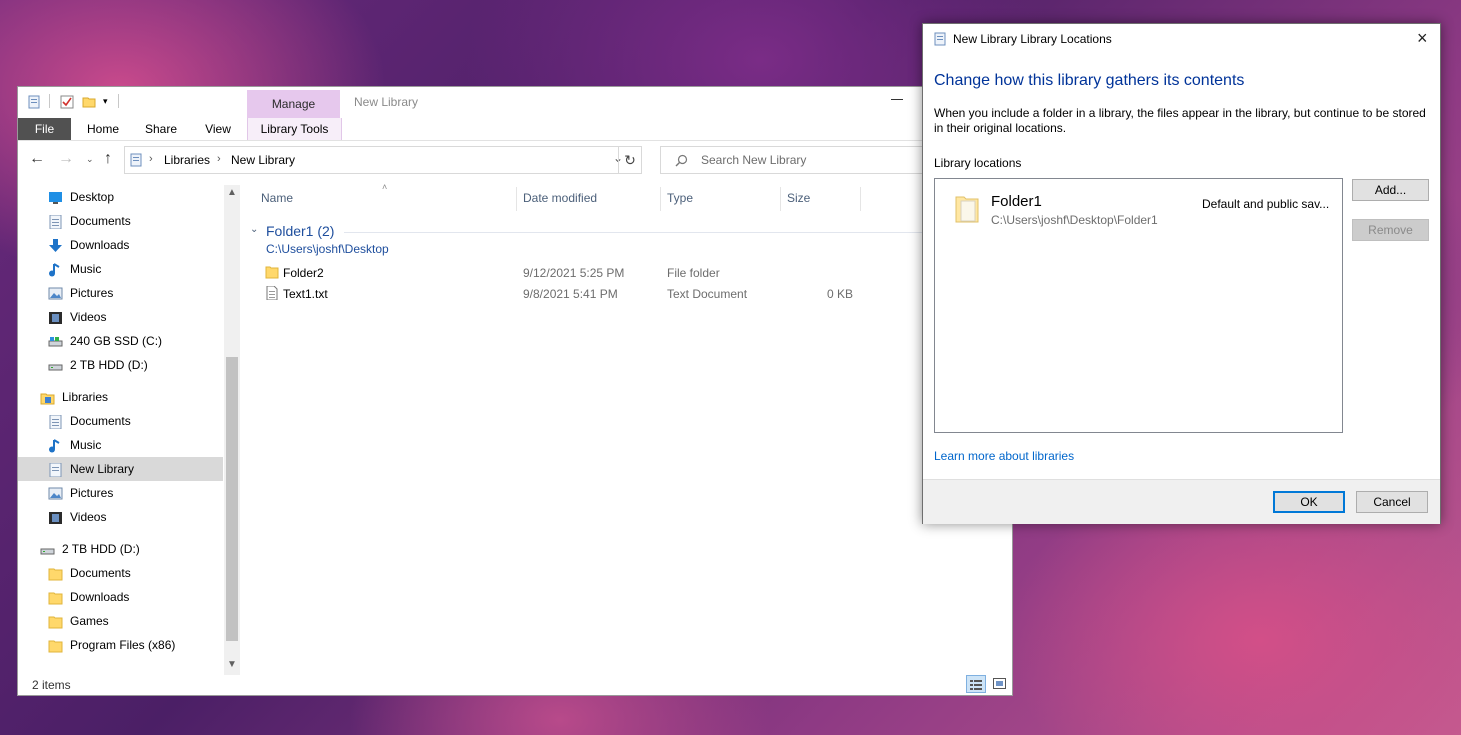 This screenshot has width=1461, height=735. I want to click on large-icons-view-icon, so click(999, 685).